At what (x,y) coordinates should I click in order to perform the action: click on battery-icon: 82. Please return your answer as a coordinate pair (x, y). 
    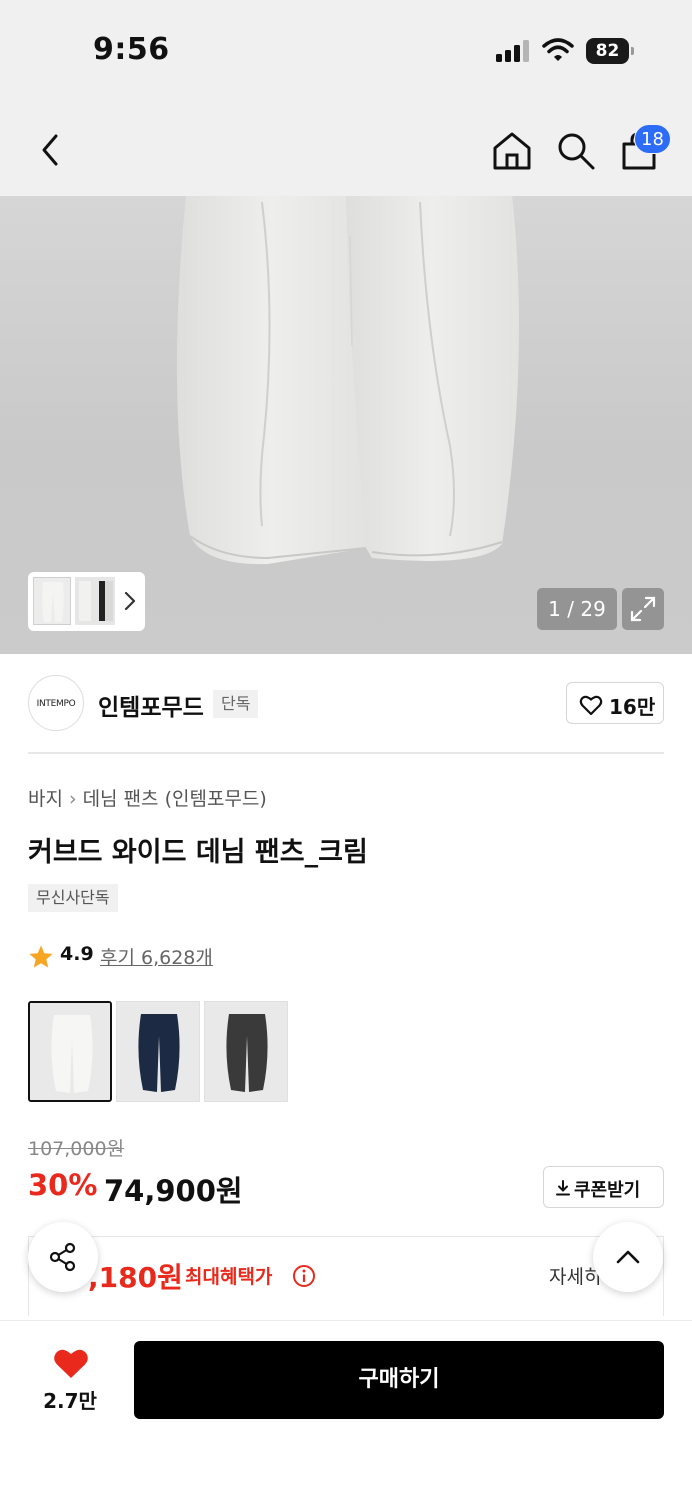
    Looking at the image, I should click on (610, 51).